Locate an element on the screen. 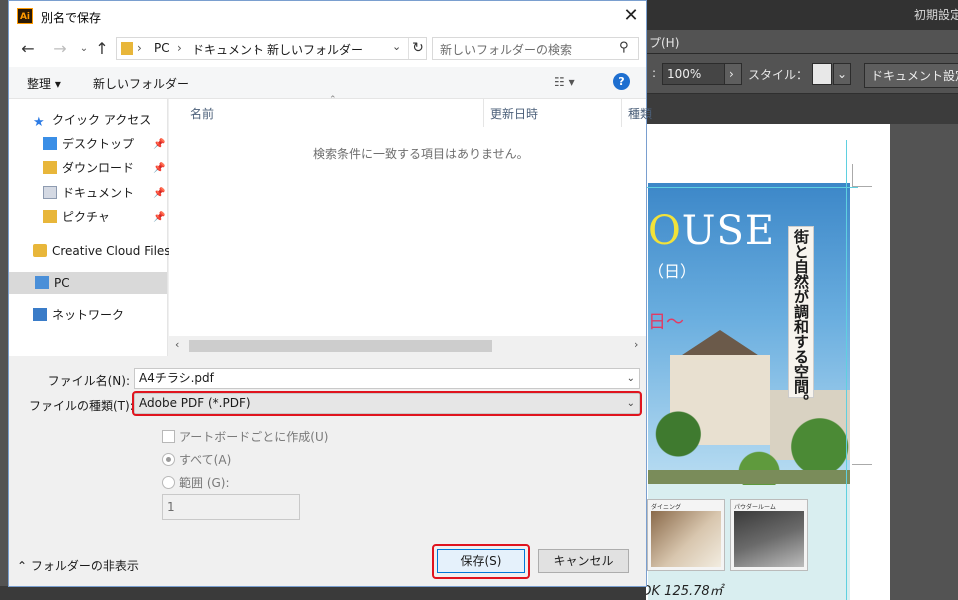 This screenshot has width=958, height=600. address-dropdown-icon: ⌄ is located at coordinates (396, 46).